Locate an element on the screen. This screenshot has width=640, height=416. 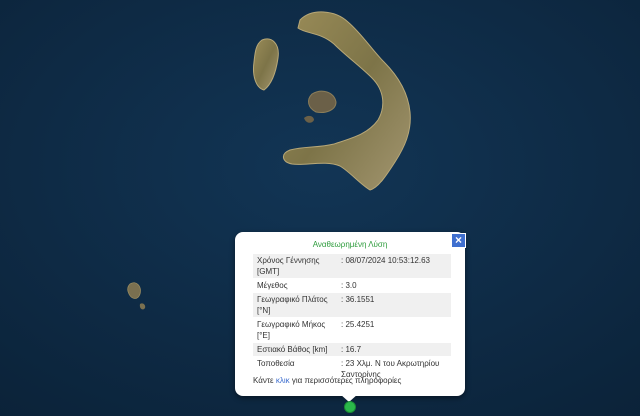
popup-title: Αναθεωρημένη Λύση is located at coordinates (350, 244).